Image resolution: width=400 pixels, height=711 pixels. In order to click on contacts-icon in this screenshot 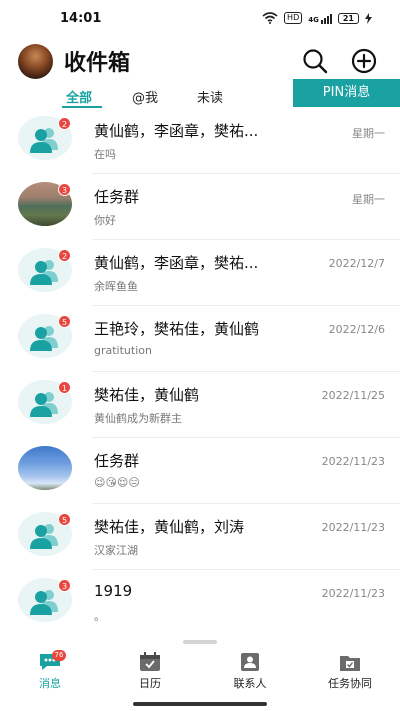, I will do `click(250, 662)`.